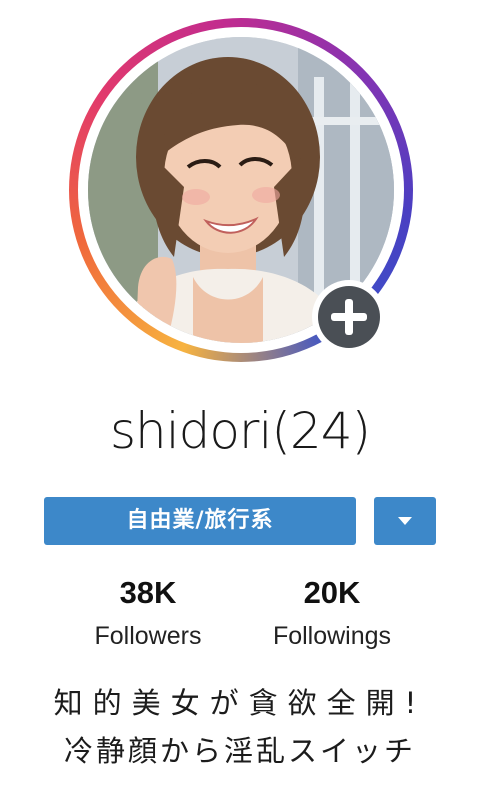  Describe the element at coordinates (200, 521) in the screenshot. I see `category-button: 自由業/旅行系` at that location.